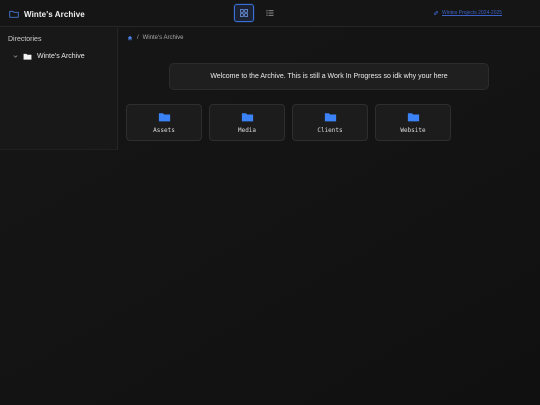  Describe the element at coordinates (15, 56) in the screenshot. I see `chevron-down-icon` at that location.